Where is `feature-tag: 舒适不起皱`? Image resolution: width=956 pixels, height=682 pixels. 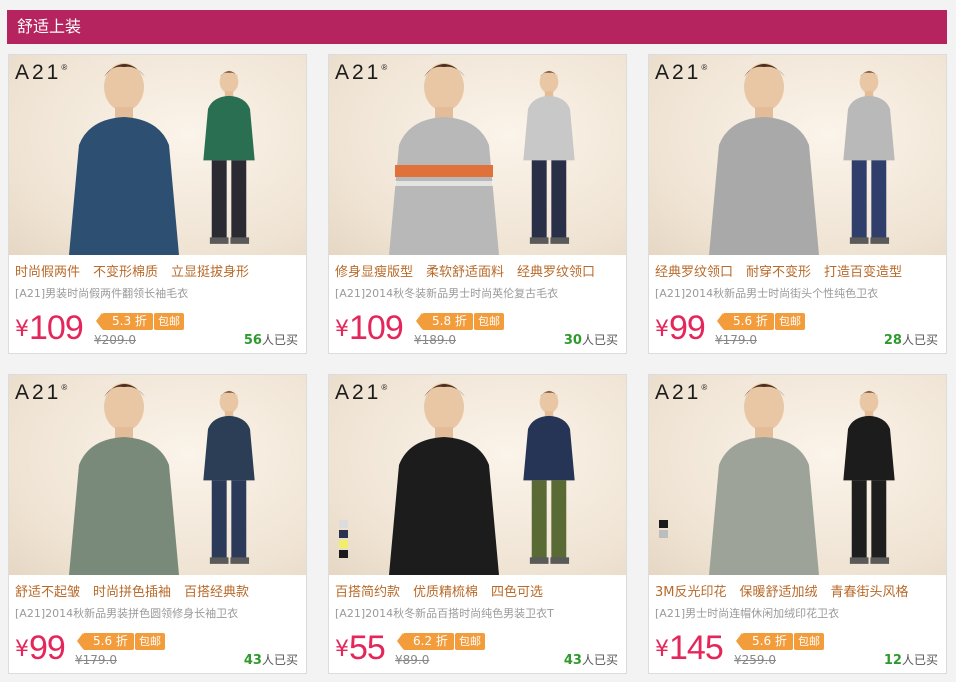 feature-tag: 舒适不起皱 is located at coordinates (48, 592).